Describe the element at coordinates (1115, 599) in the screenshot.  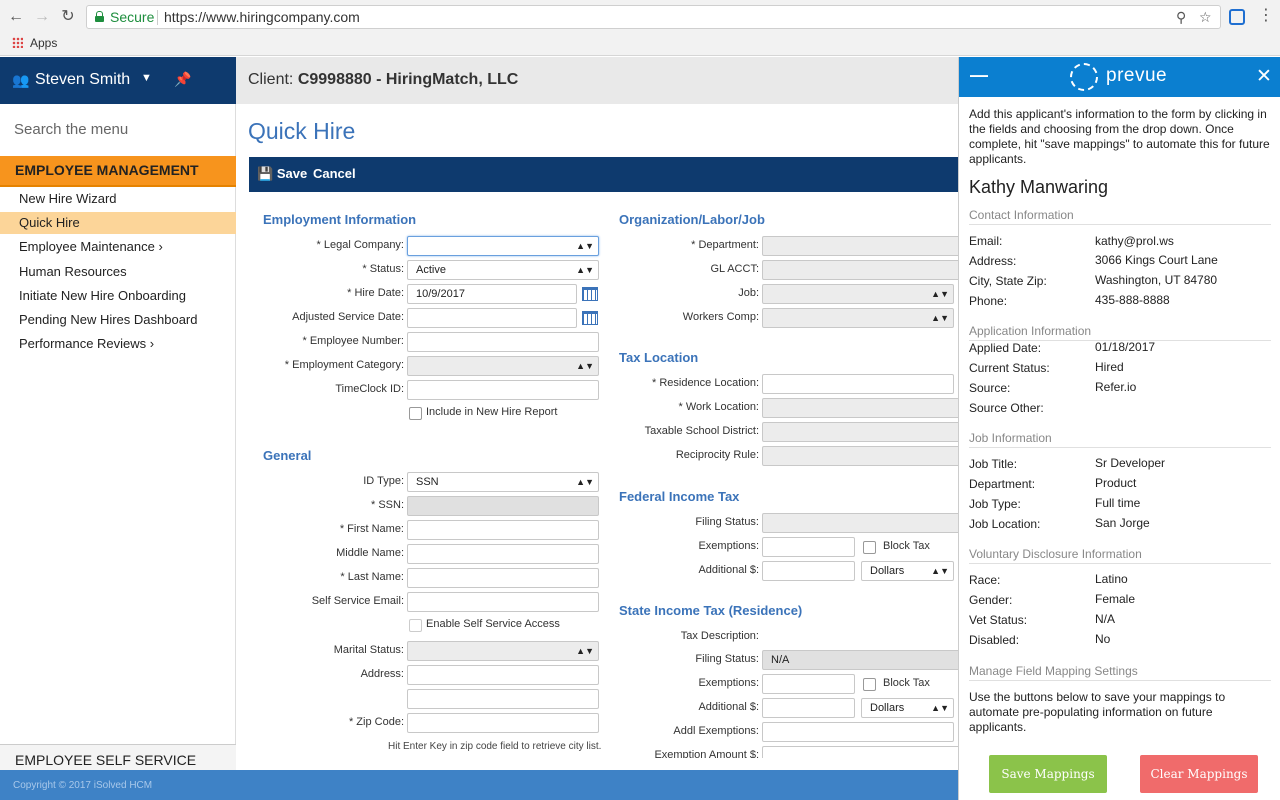
I see `gender-value: Female` at that location.